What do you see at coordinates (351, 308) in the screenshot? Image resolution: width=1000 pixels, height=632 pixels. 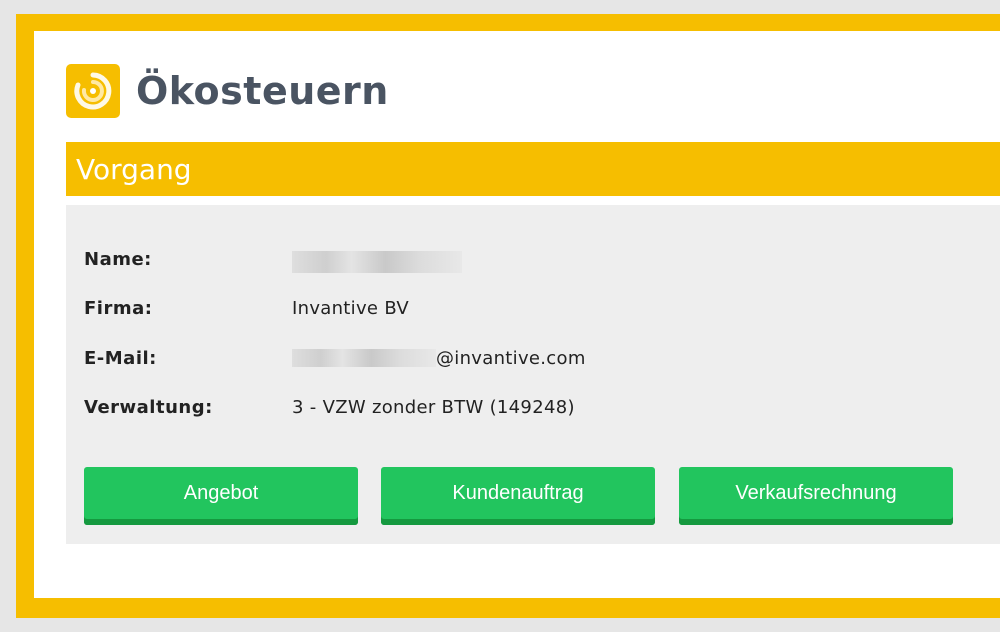 I see `firma-value: Invantive BV` at bounding box center [351, 308].